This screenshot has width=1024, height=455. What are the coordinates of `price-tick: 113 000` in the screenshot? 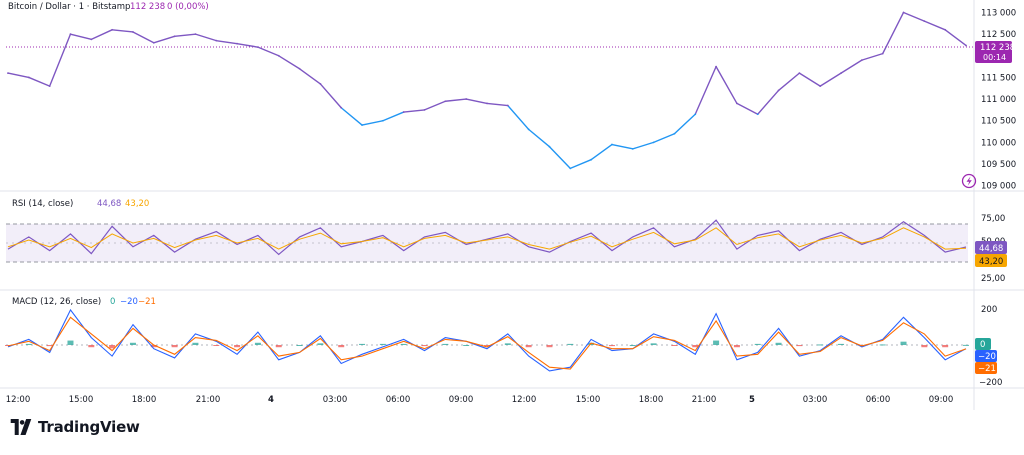 It's located at (998, 13).